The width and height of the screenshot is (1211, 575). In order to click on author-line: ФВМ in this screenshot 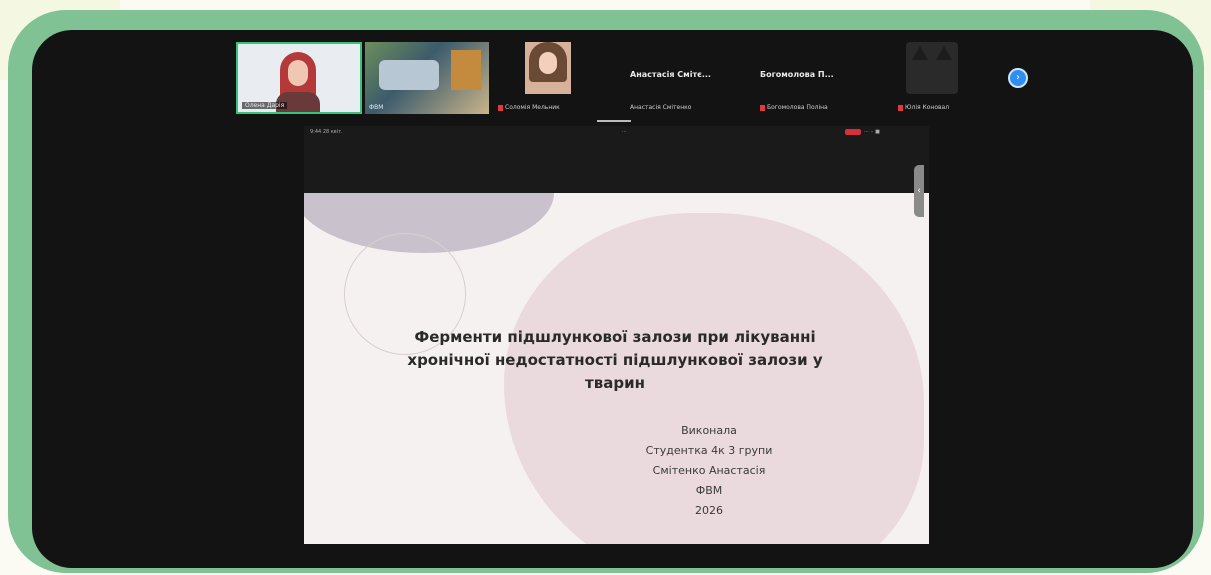, I will do `click(709, 490)`.